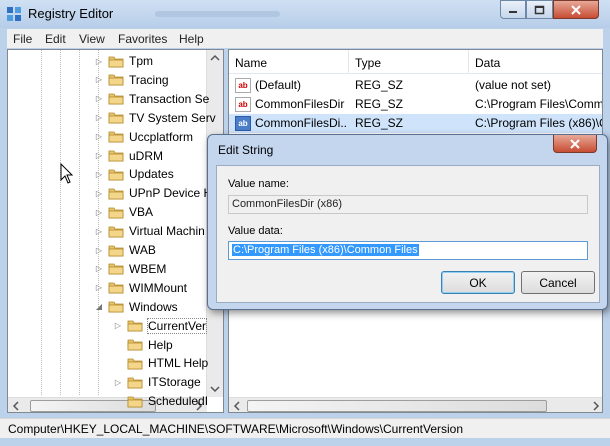 This screenshot has height=446, width=610. What do you see at coordinates (397, 406) in the screenshot?
I see `list-hscroll-thumb` at bounding box center [397, 406].